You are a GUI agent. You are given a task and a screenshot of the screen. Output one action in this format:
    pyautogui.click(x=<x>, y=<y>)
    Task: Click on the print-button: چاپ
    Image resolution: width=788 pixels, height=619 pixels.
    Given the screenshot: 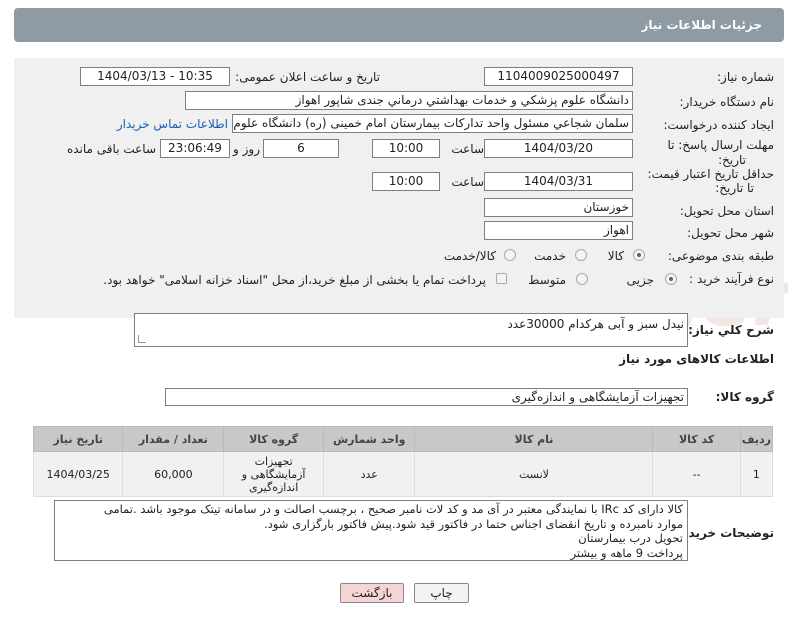 What is the action you would take?
    pyautogui.click(x=441, y=593)
    